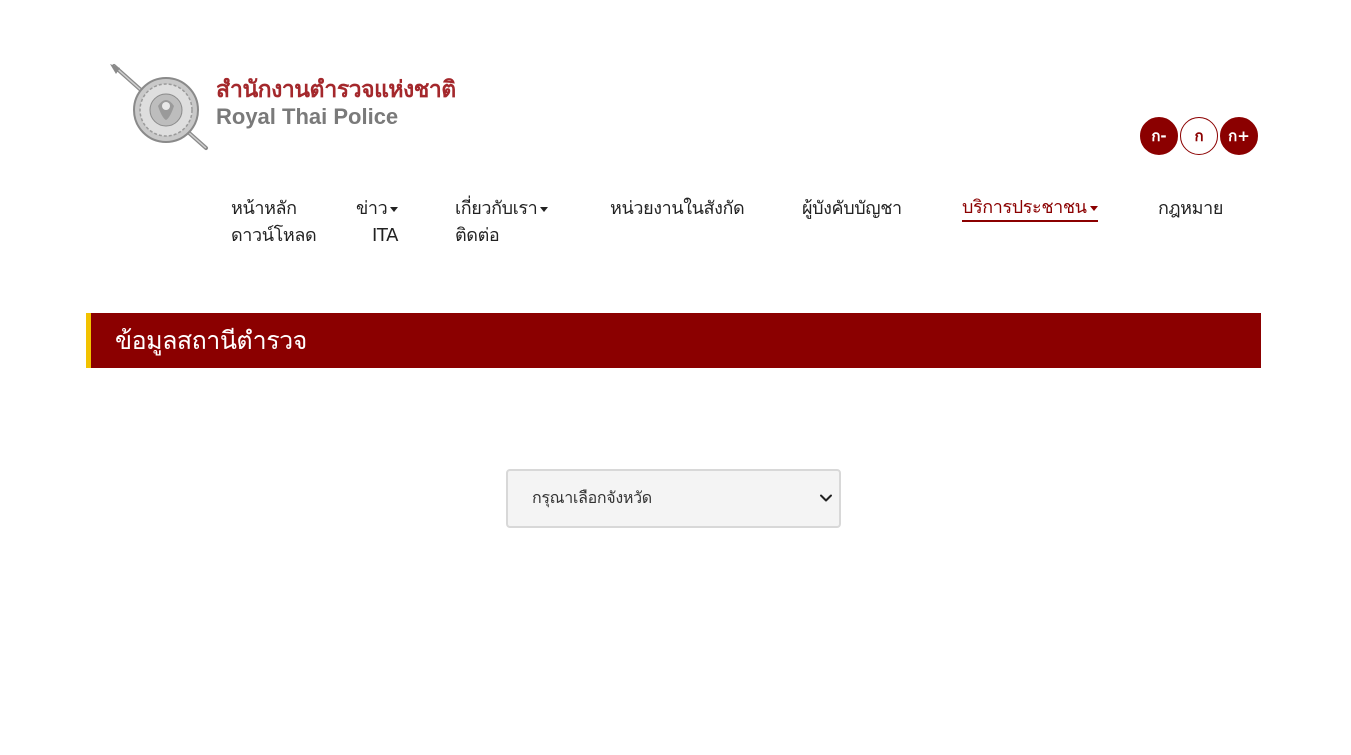 This screenshot has width=1351, height=755. I want to click on nav-item-home: หน้าหลัก, so click(264, 209).